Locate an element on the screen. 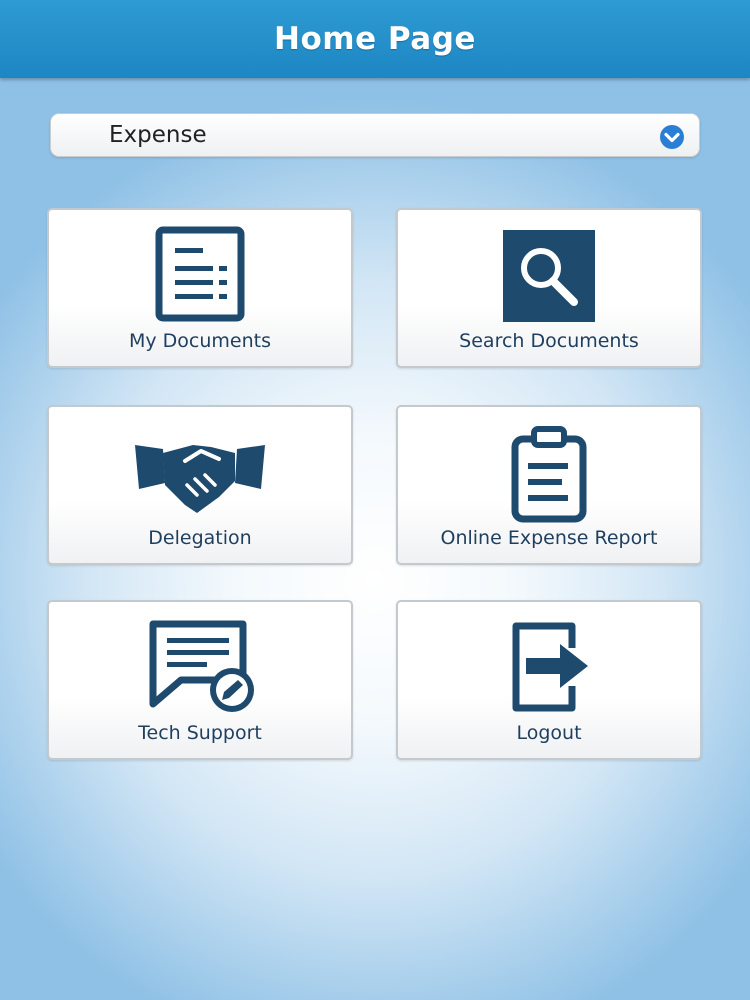 The width and height of the screenshot is (750, 1000). document-list-icon is located at coordinates (200, 274).